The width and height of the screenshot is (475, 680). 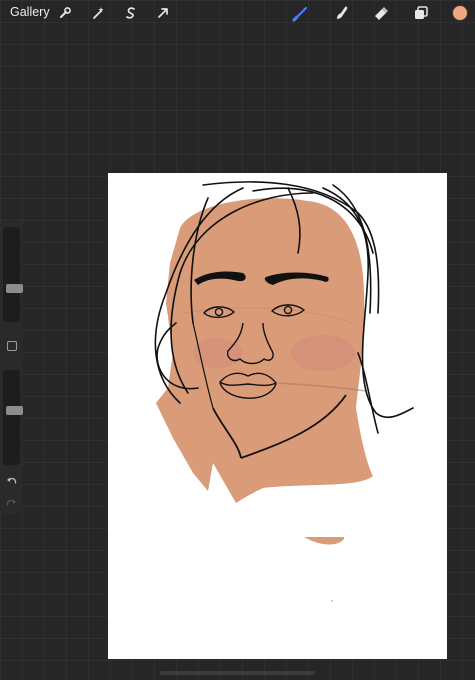 I want to click on blush-right, so click(x=323, y=353).